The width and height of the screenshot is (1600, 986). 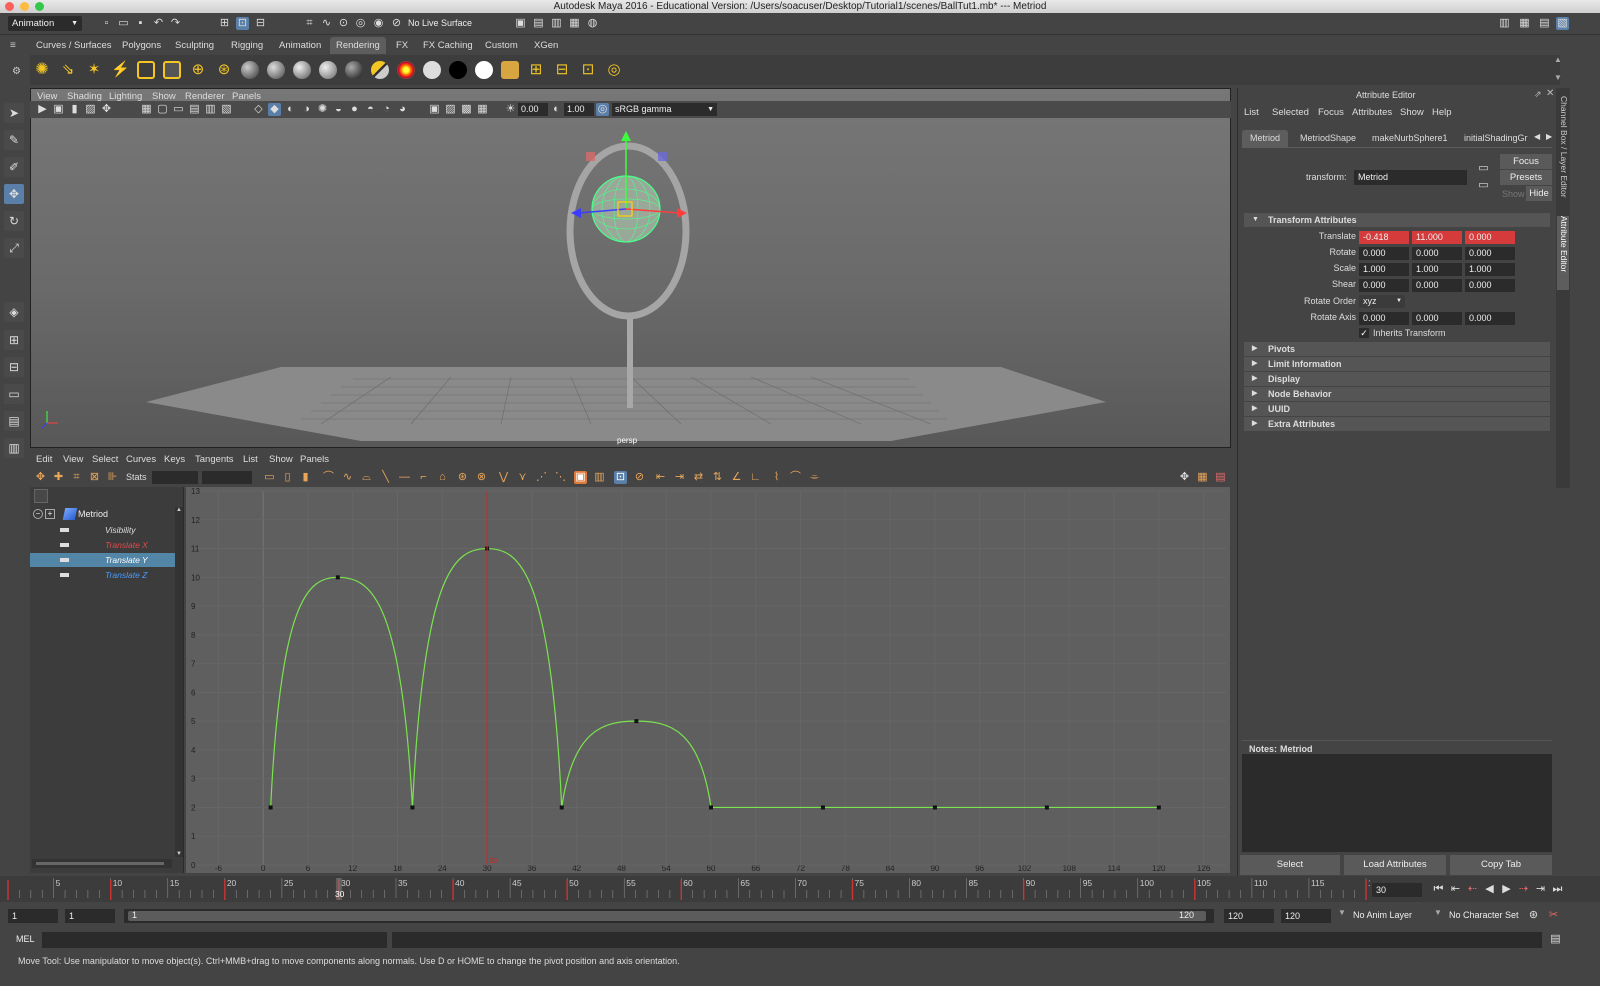 What do you see at coordinates (1382, 301) in the screenshot?
I see `rotate-order-dropdown: xyz ▼` at bounding box center [1382, 301].